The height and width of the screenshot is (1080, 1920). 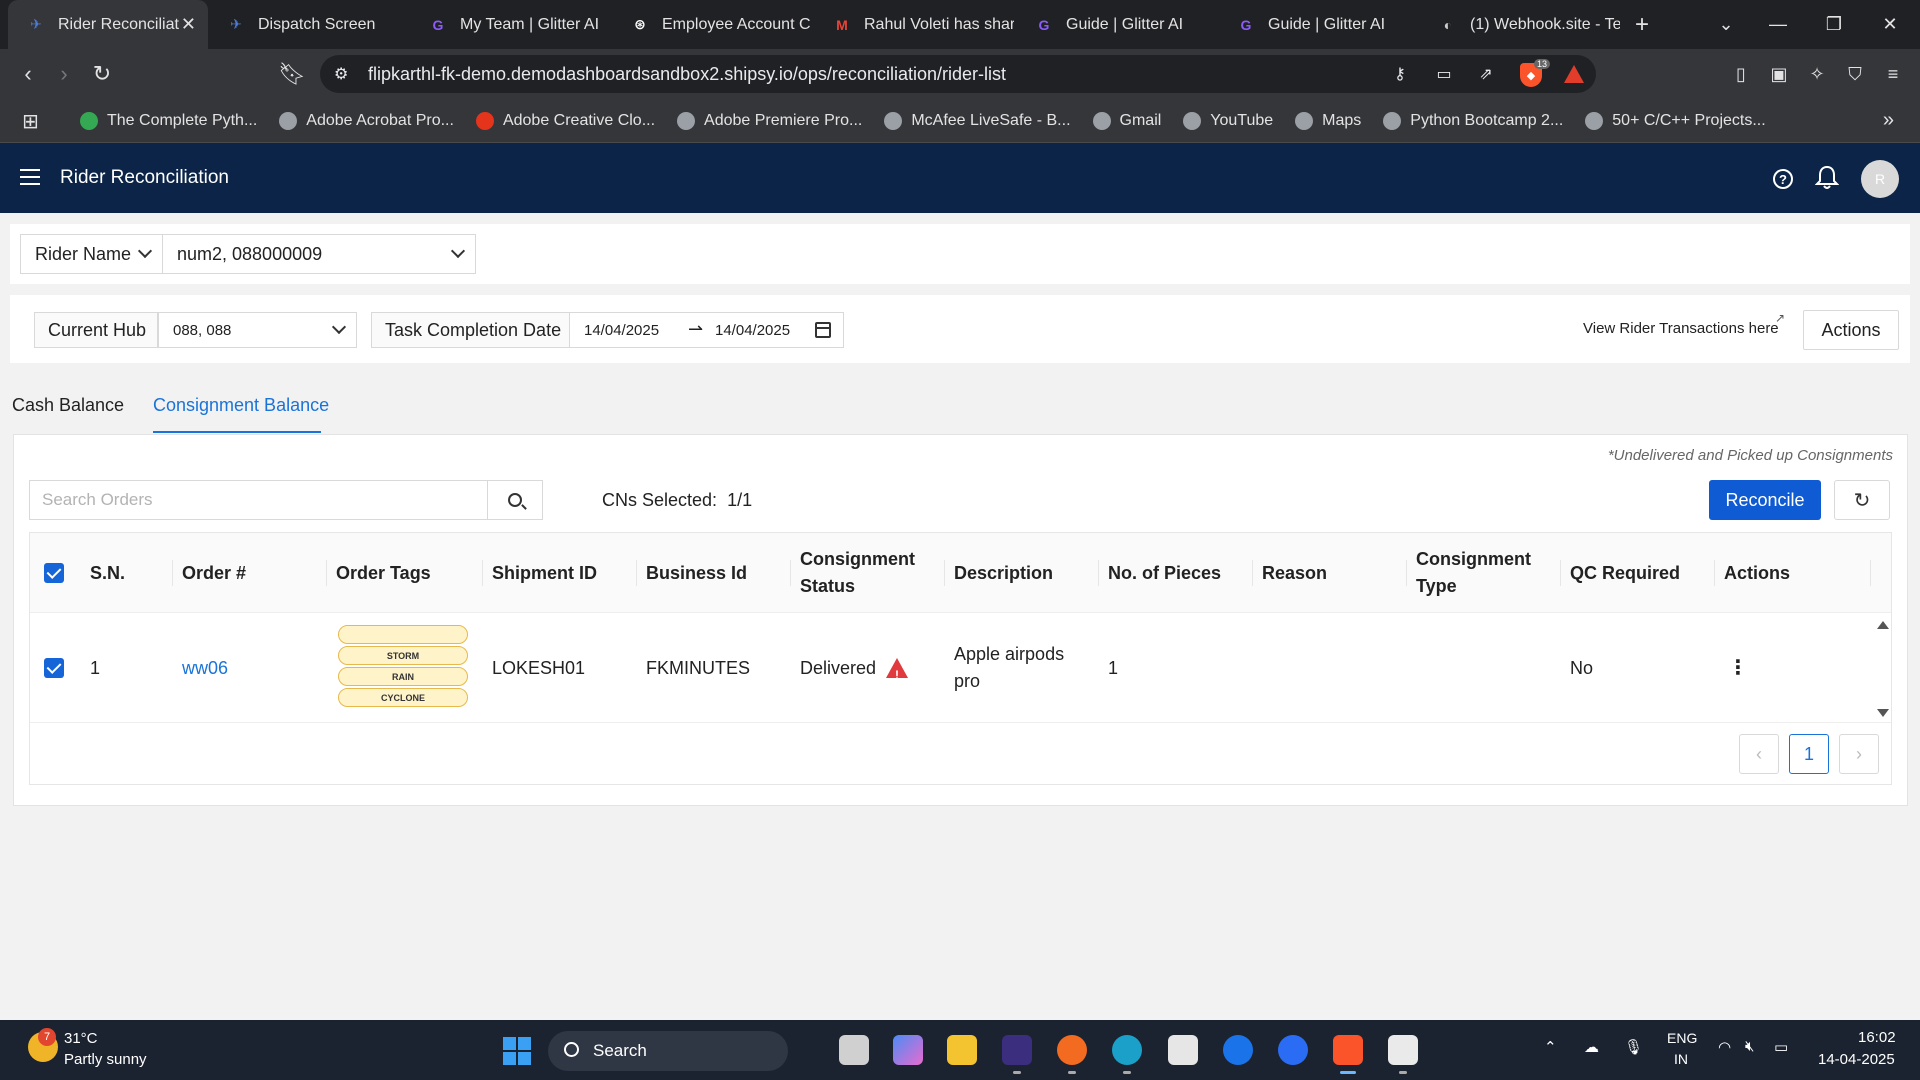 What do you see at coordinates (571, 1049) in the screenshot?
I see `search-icon` at bounding box center [571, 1049].